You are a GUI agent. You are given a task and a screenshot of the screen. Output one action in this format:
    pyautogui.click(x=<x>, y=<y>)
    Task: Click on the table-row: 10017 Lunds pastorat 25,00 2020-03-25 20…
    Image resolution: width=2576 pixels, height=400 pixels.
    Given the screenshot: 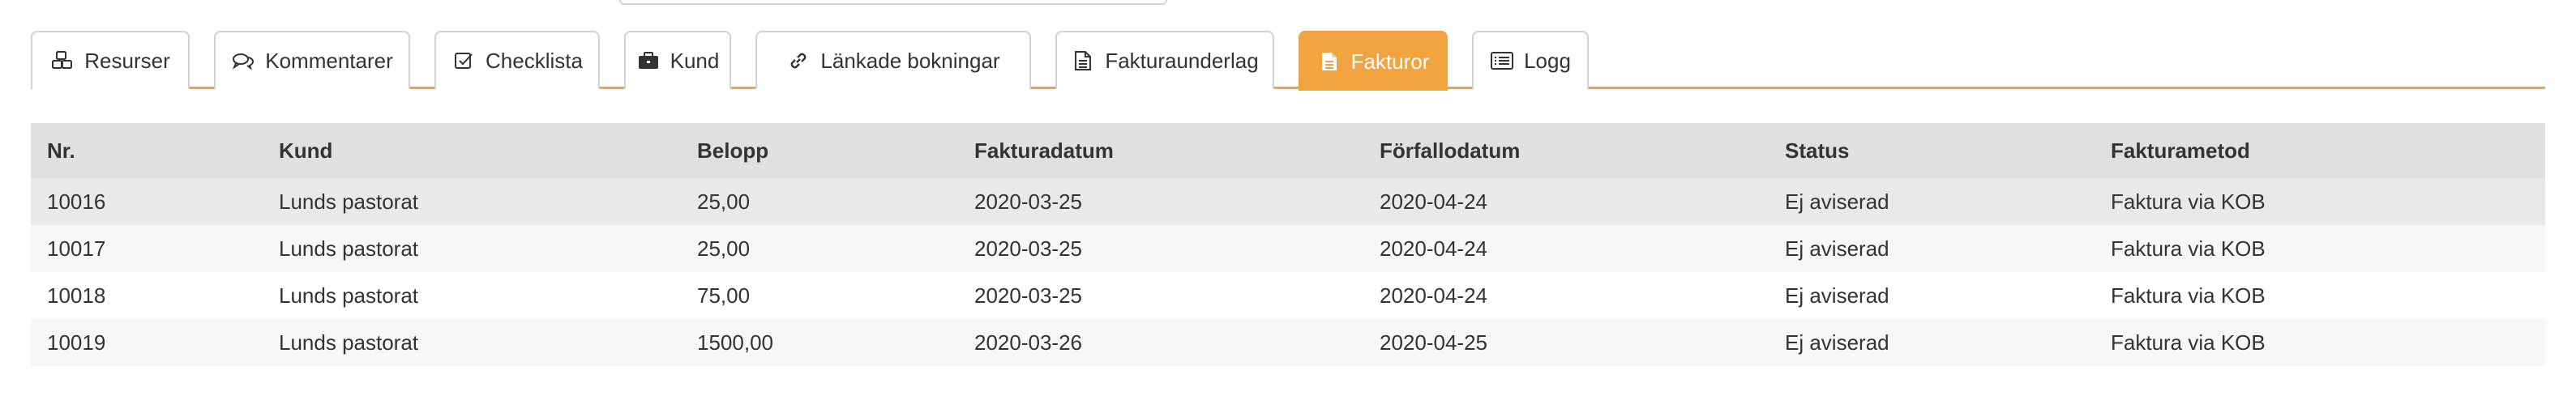 What is the action you would take?
    pyautogui.click(x=1288, y=249)
    